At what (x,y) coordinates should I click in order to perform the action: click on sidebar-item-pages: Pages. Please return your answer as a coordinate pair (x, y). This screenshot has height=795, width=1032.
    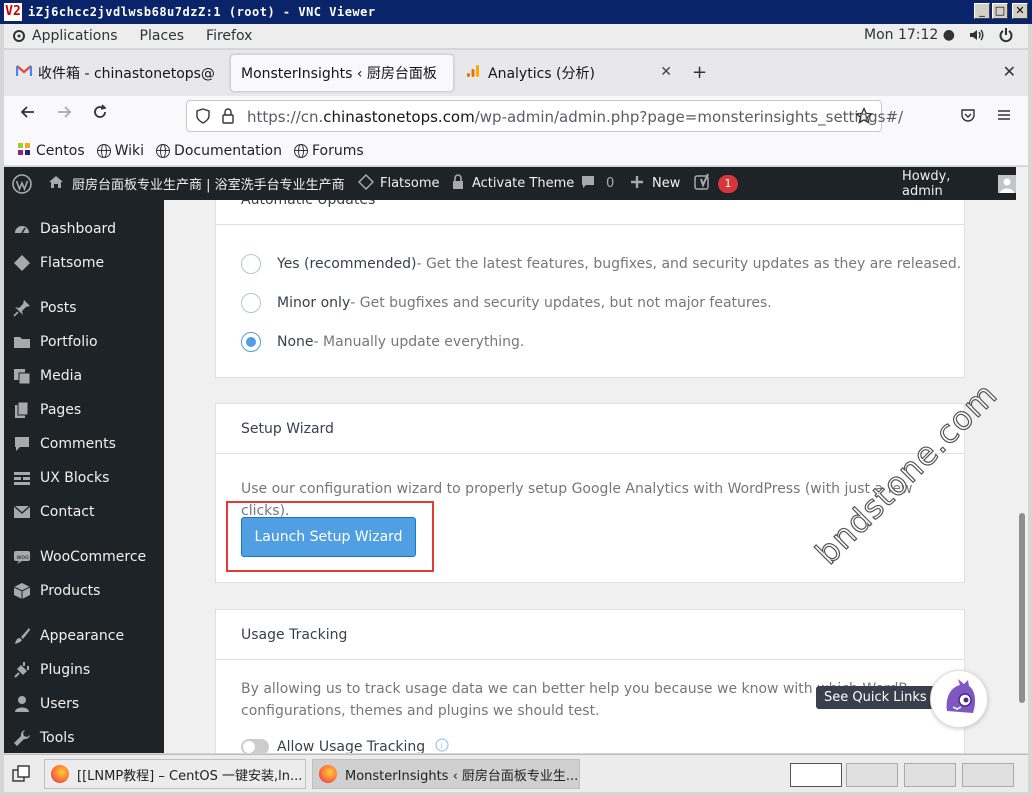
    Looking at the image, I should click on (84, 410).